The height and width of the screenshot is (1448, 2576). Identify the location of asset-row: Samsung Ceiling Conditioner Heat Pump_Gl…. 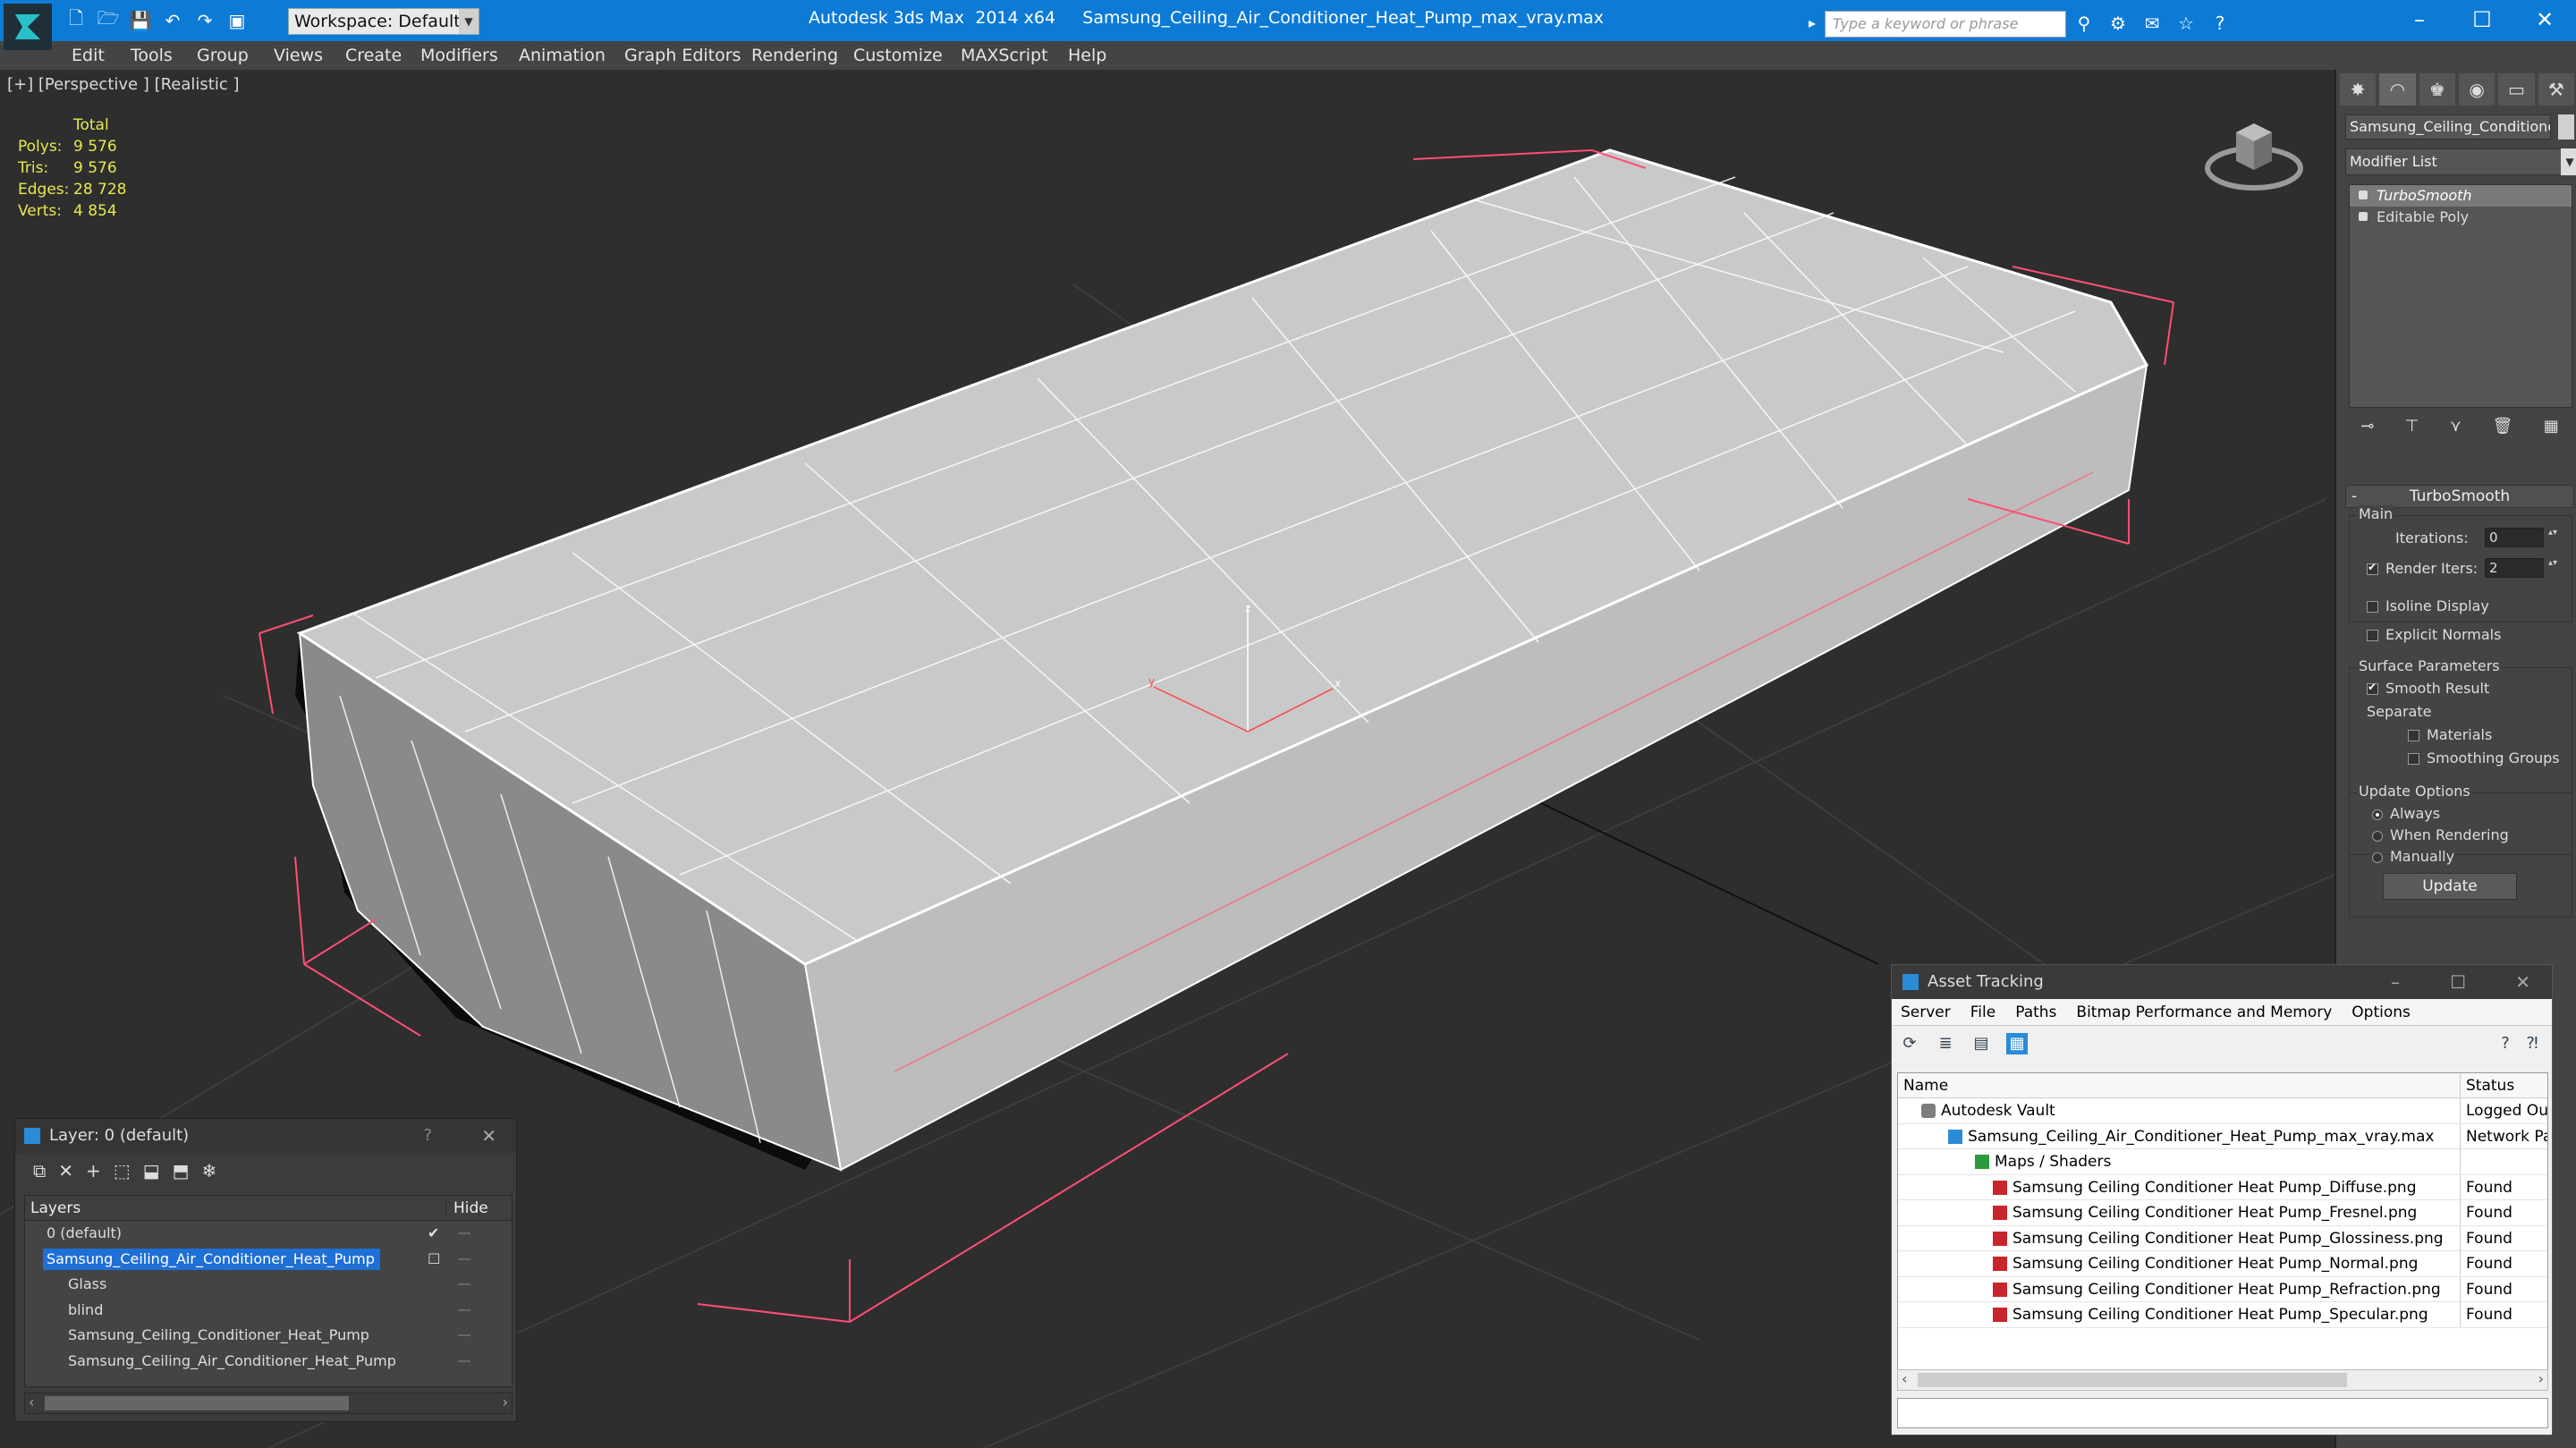
(2222, 1238).